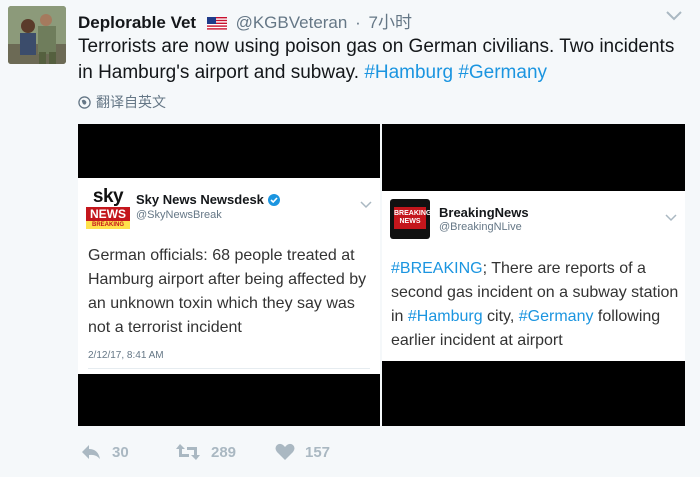 This screenshot has height=477, width=700. Describe the element at coordinates (126, 355) in the screenshot. I see `embedded-tweet-date: 2/12/17, 8:41 AM` at that location.